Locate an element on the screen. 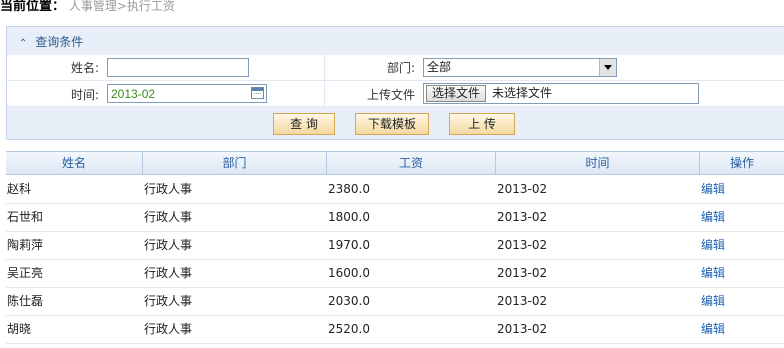 Image resolution: width=784 pixels, height=348 pixels. breadcrumb: 当前位置： 人事管理>执行工资 is located at coordinates (87, 7).